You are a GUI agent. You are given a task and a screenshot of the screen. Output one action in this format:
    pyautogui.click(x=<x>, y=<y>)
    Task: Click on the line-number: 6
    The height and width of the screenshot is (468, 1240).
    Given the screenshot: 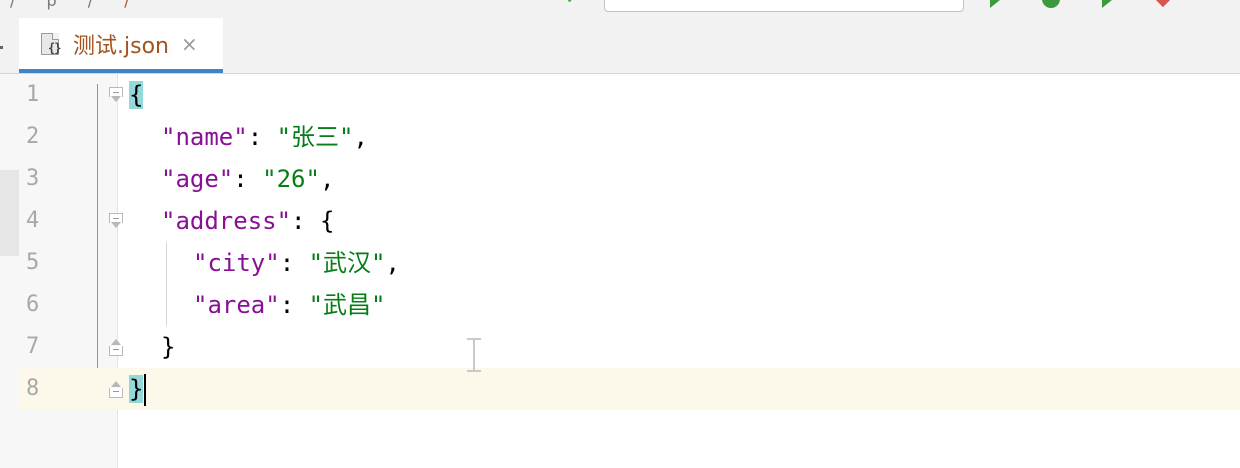 What is the action you would take?
    pyautogui.click(x=33, y=304)
    